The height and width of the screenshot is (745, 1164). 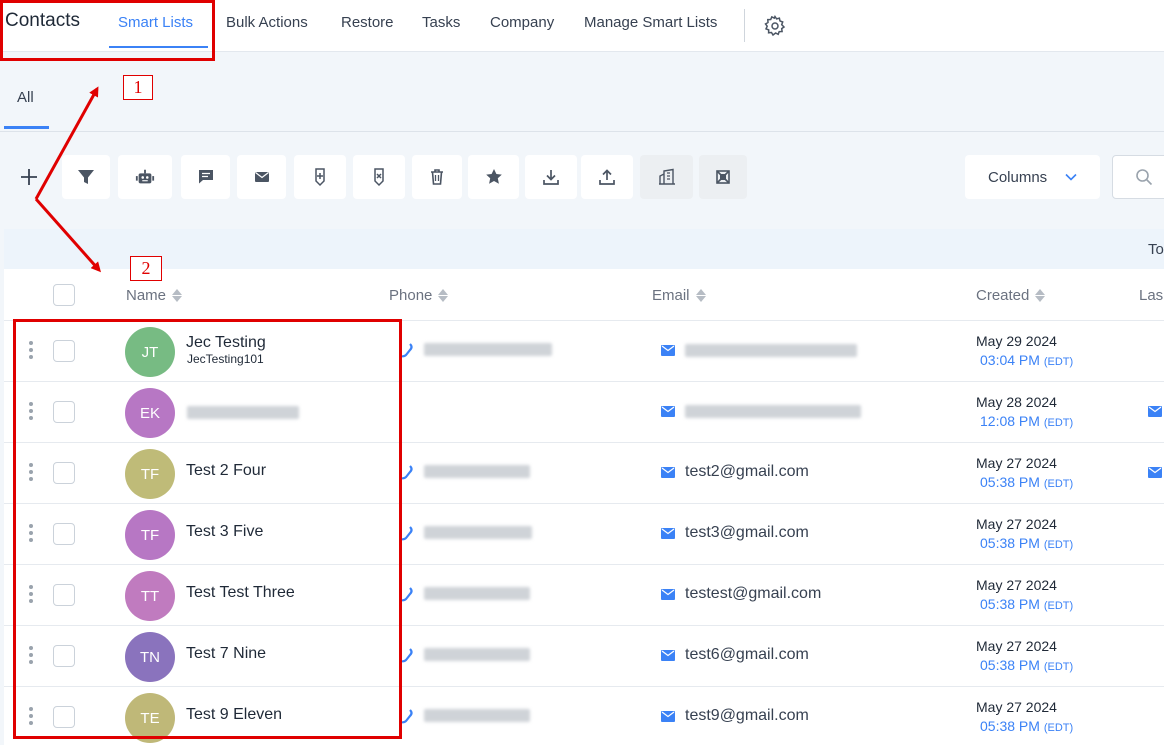 What do you see at coordinates (146, 268) in the screenshot?
I see `annotation-label-2: 2` at bounding box center [146, 268].